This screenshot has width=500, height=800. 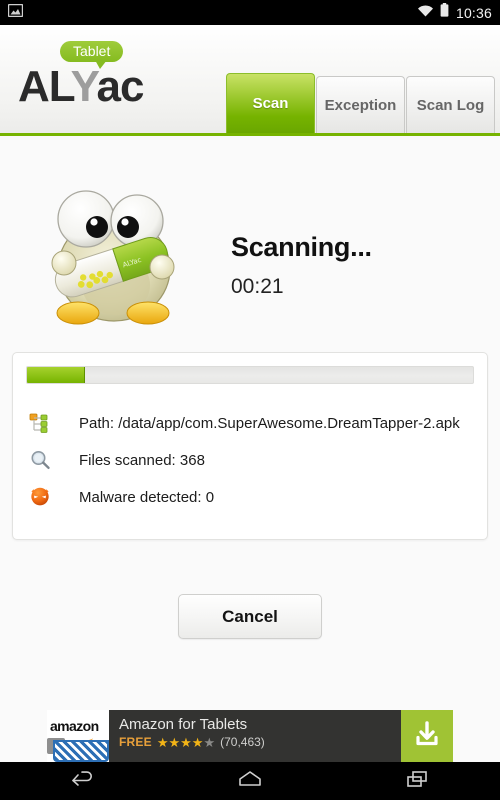 What do you see at coordinates (473, 12) in the screenshot?
I see `status-bar-clock: 10:36` at bounding box center [473, 12].